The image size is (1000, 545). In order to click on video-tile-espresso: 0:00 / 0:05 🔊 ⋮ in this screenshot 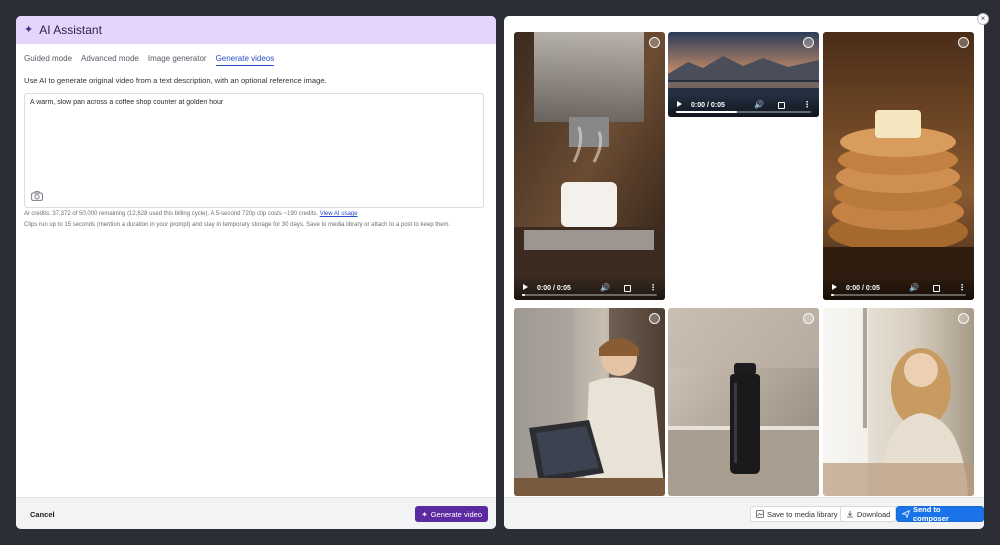, I will do `click(589, 166)`.